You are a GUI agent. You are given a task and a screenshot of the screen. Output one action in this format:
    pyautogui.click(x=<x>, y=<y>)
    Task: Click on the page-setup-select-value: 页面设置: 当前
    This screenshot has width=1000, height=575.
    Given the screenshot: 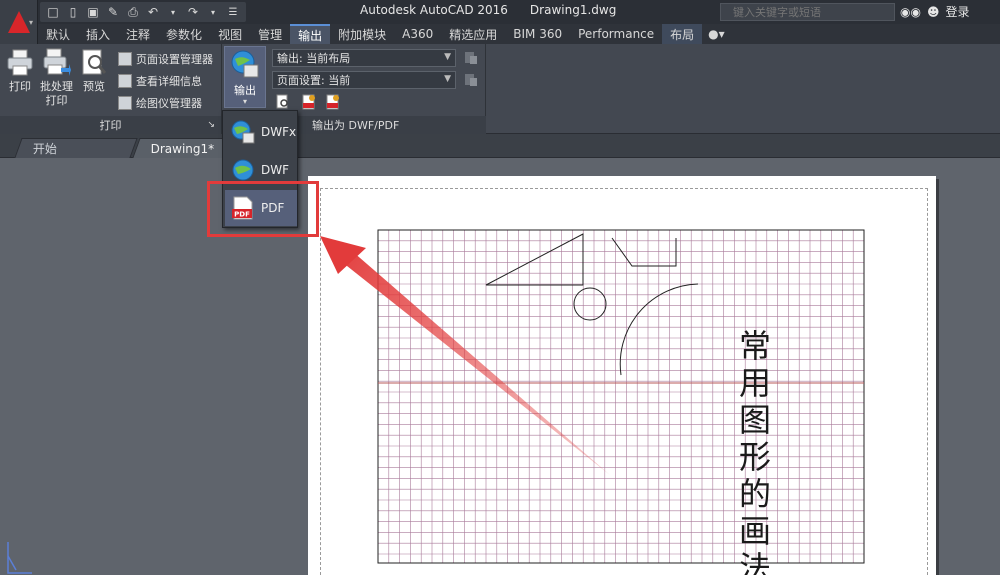 What is the action you would take?
    pyautogui.click(x=314, y=80)
    